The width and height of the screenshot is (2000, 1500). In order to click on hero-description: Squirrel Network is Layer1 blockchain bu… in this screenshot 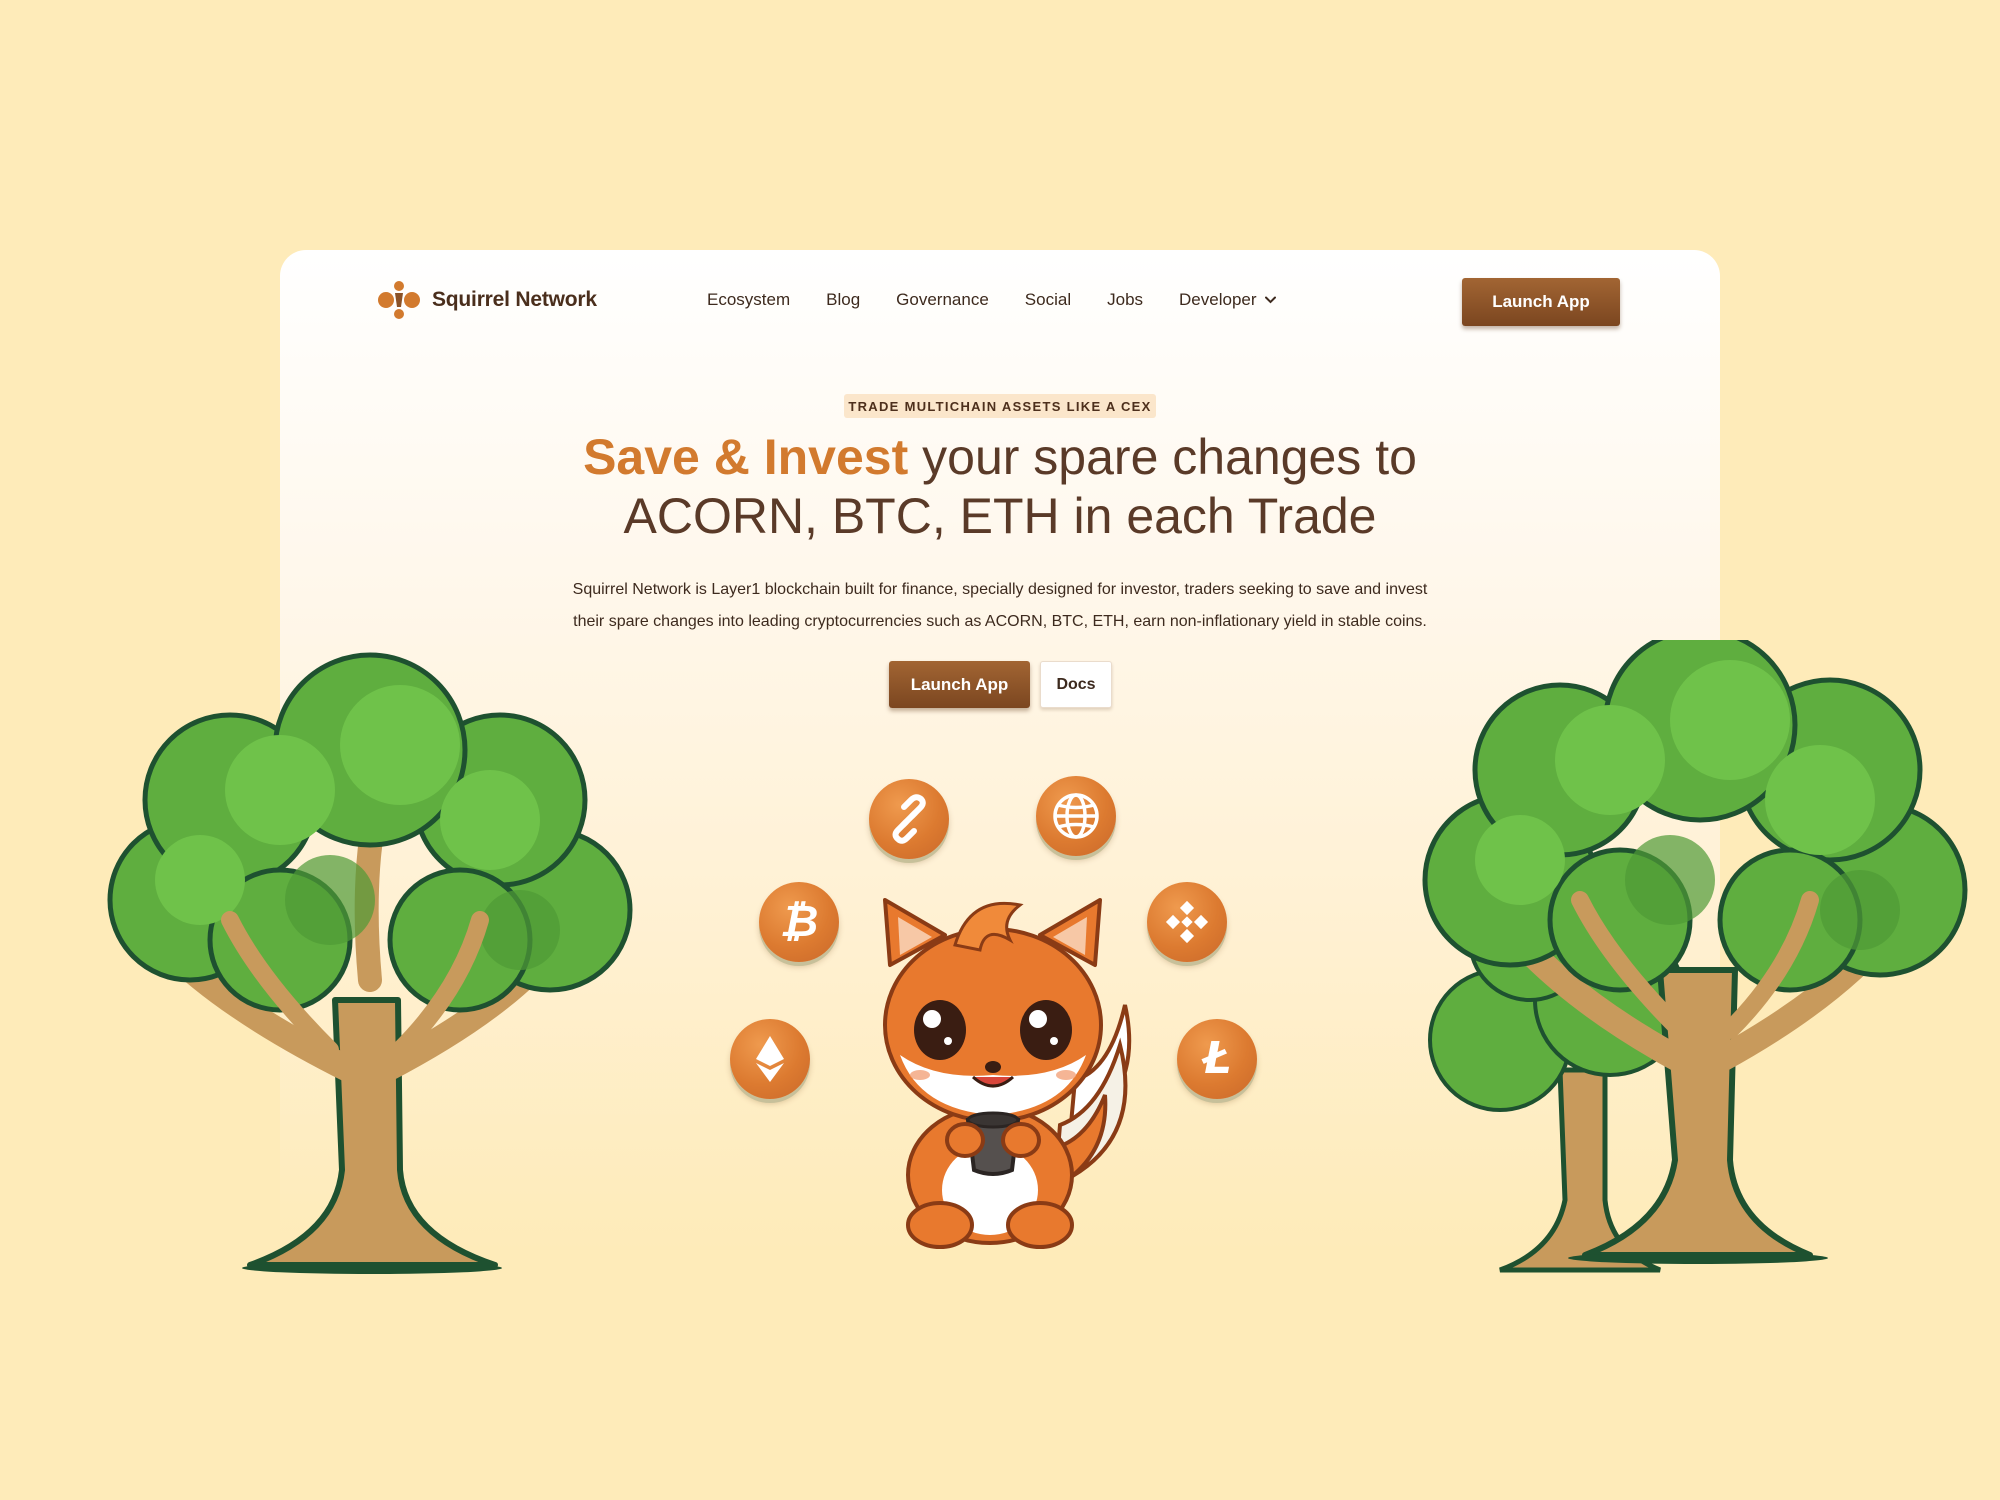, I will do `click(1000, 606)`.